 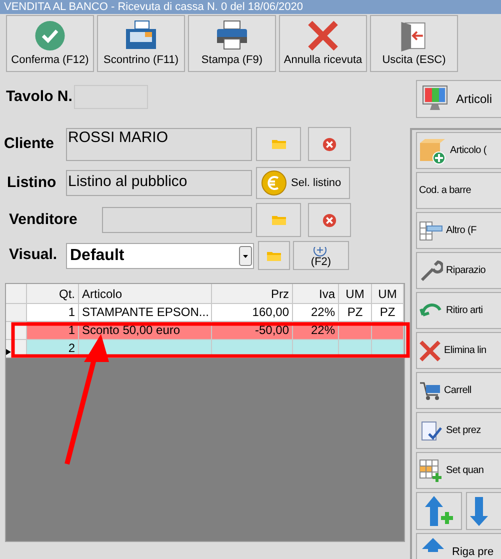 I want to click on field-label: Visual., so click(x=33, y=255).